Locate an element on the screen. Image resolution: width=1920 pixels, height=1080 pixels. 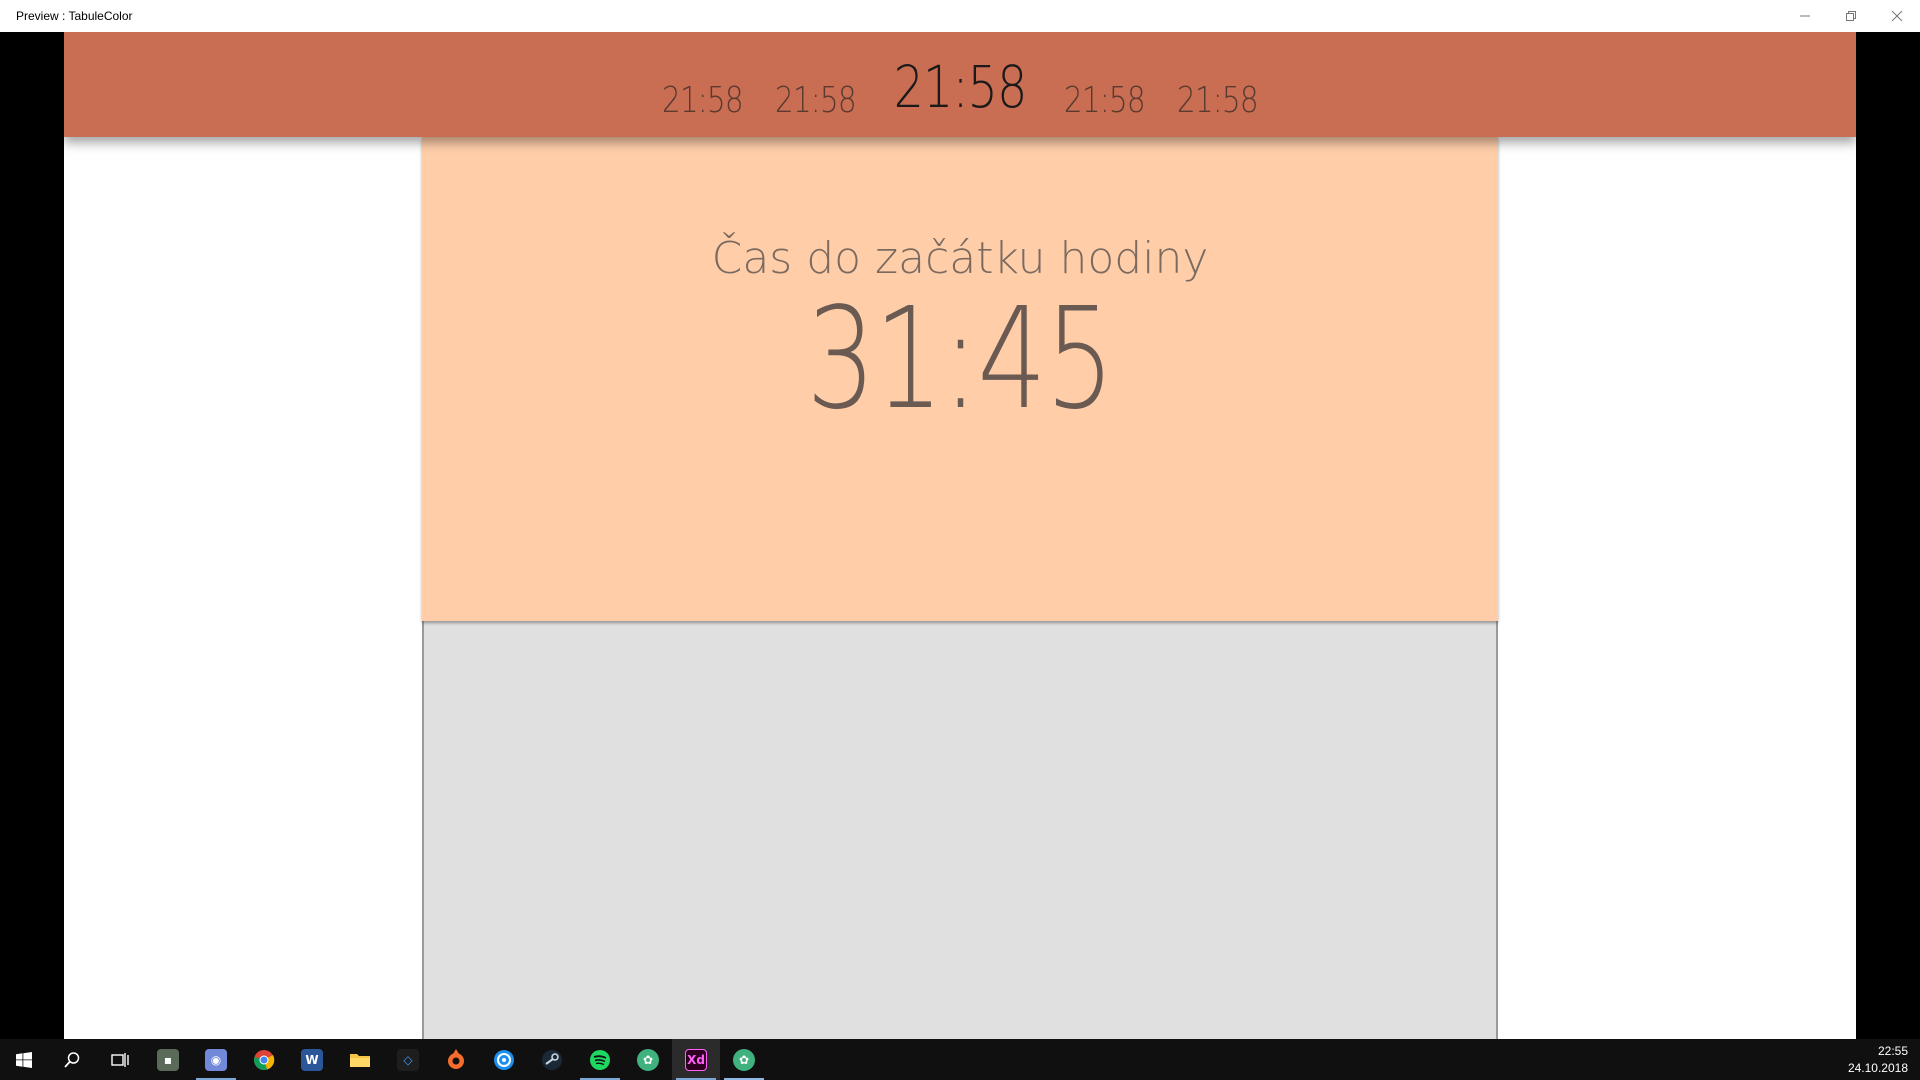
system-clock-date: 24.10.2018 is located at coordinates (1877, 1067).